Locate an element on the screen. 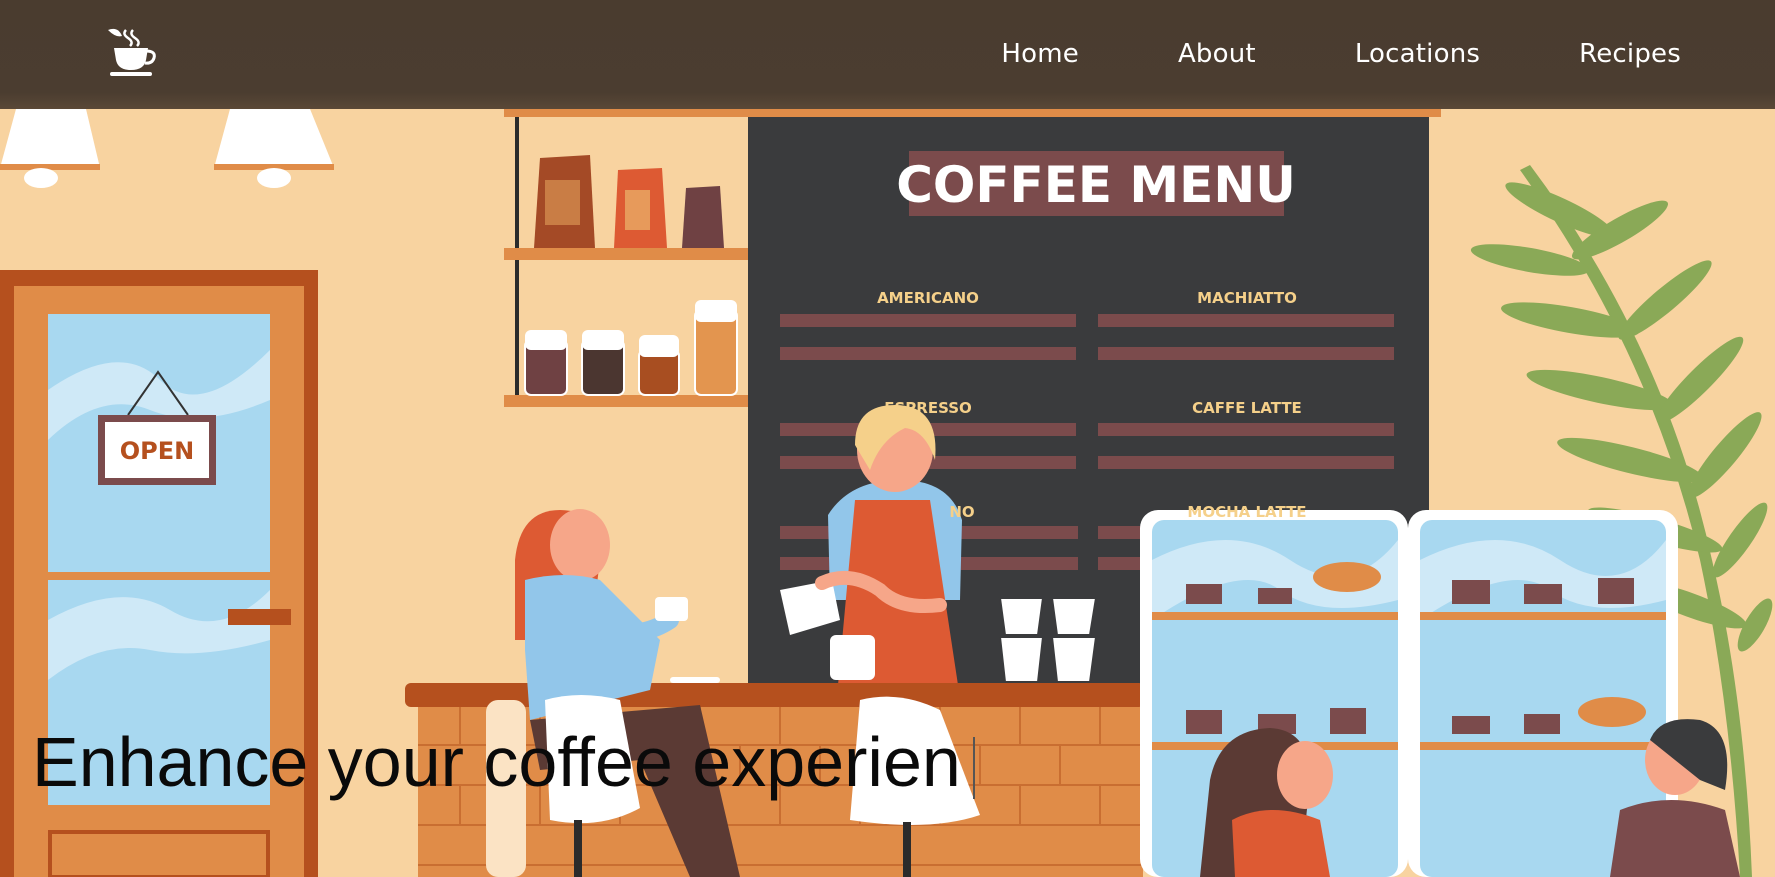  door-sign-text: OPEN is located at coordinates (157, 451).